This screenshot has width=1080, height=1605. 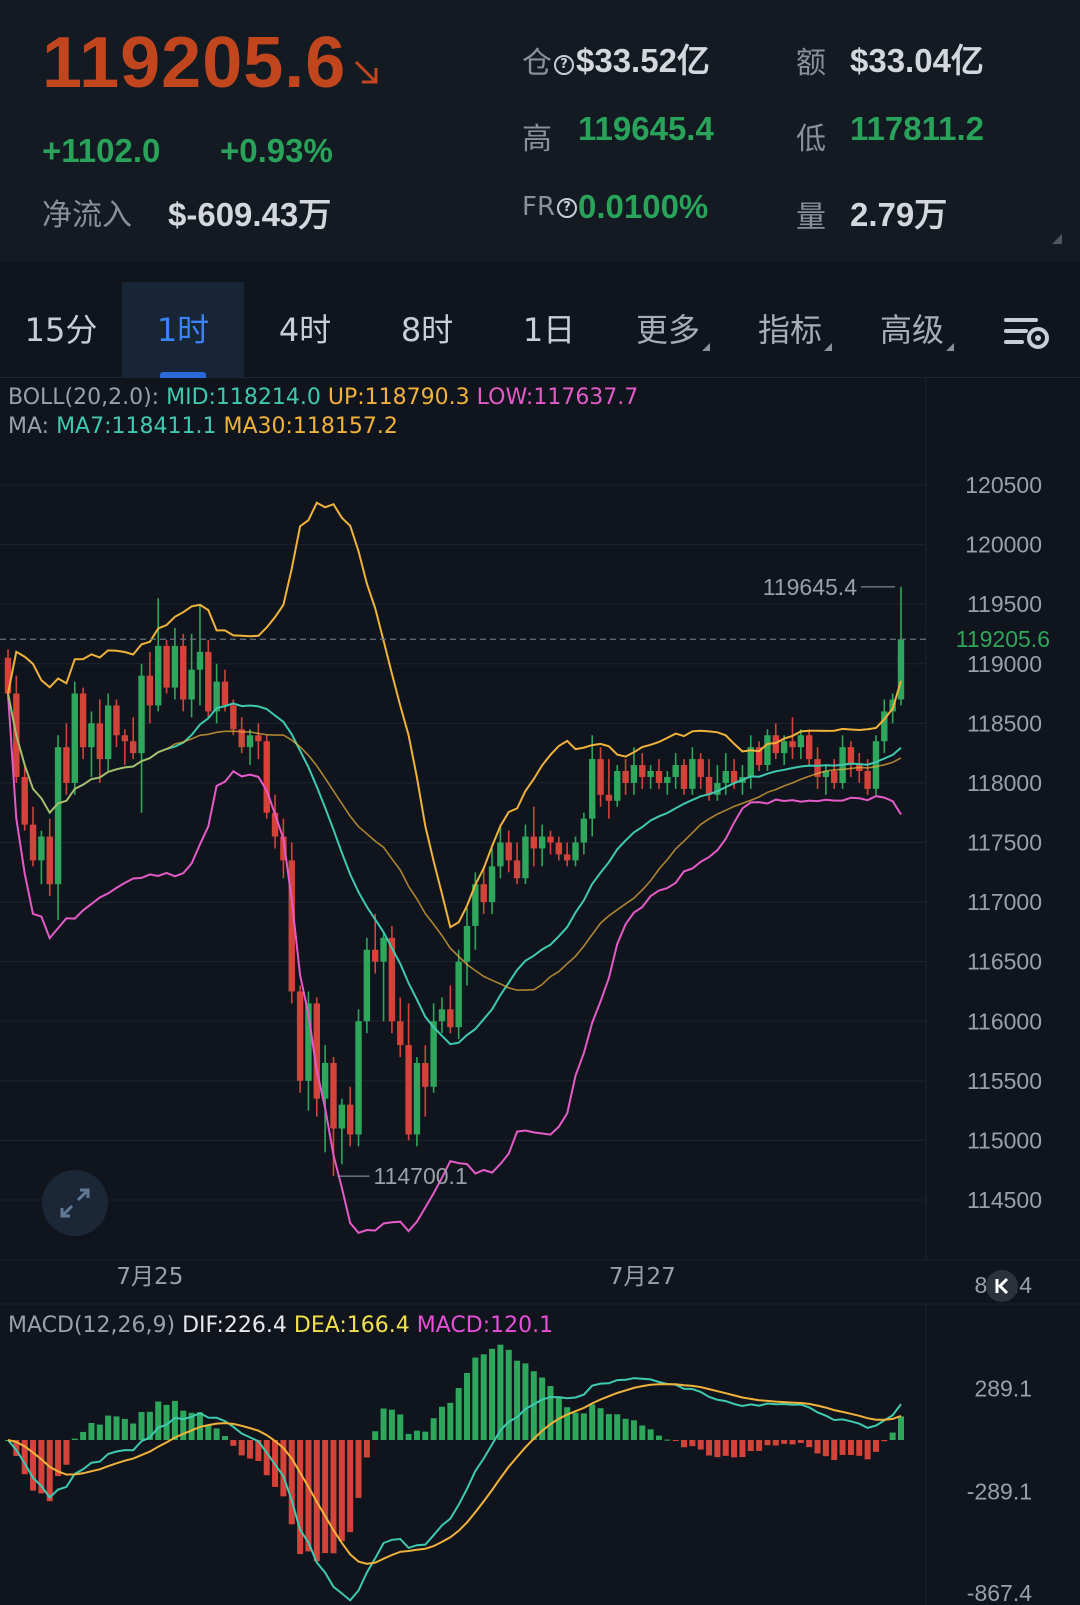 What do you see at coordinates (1004, 664) in the screenshot?
I see `price-tick-label: 119000` at bounding box center [1004, 664].